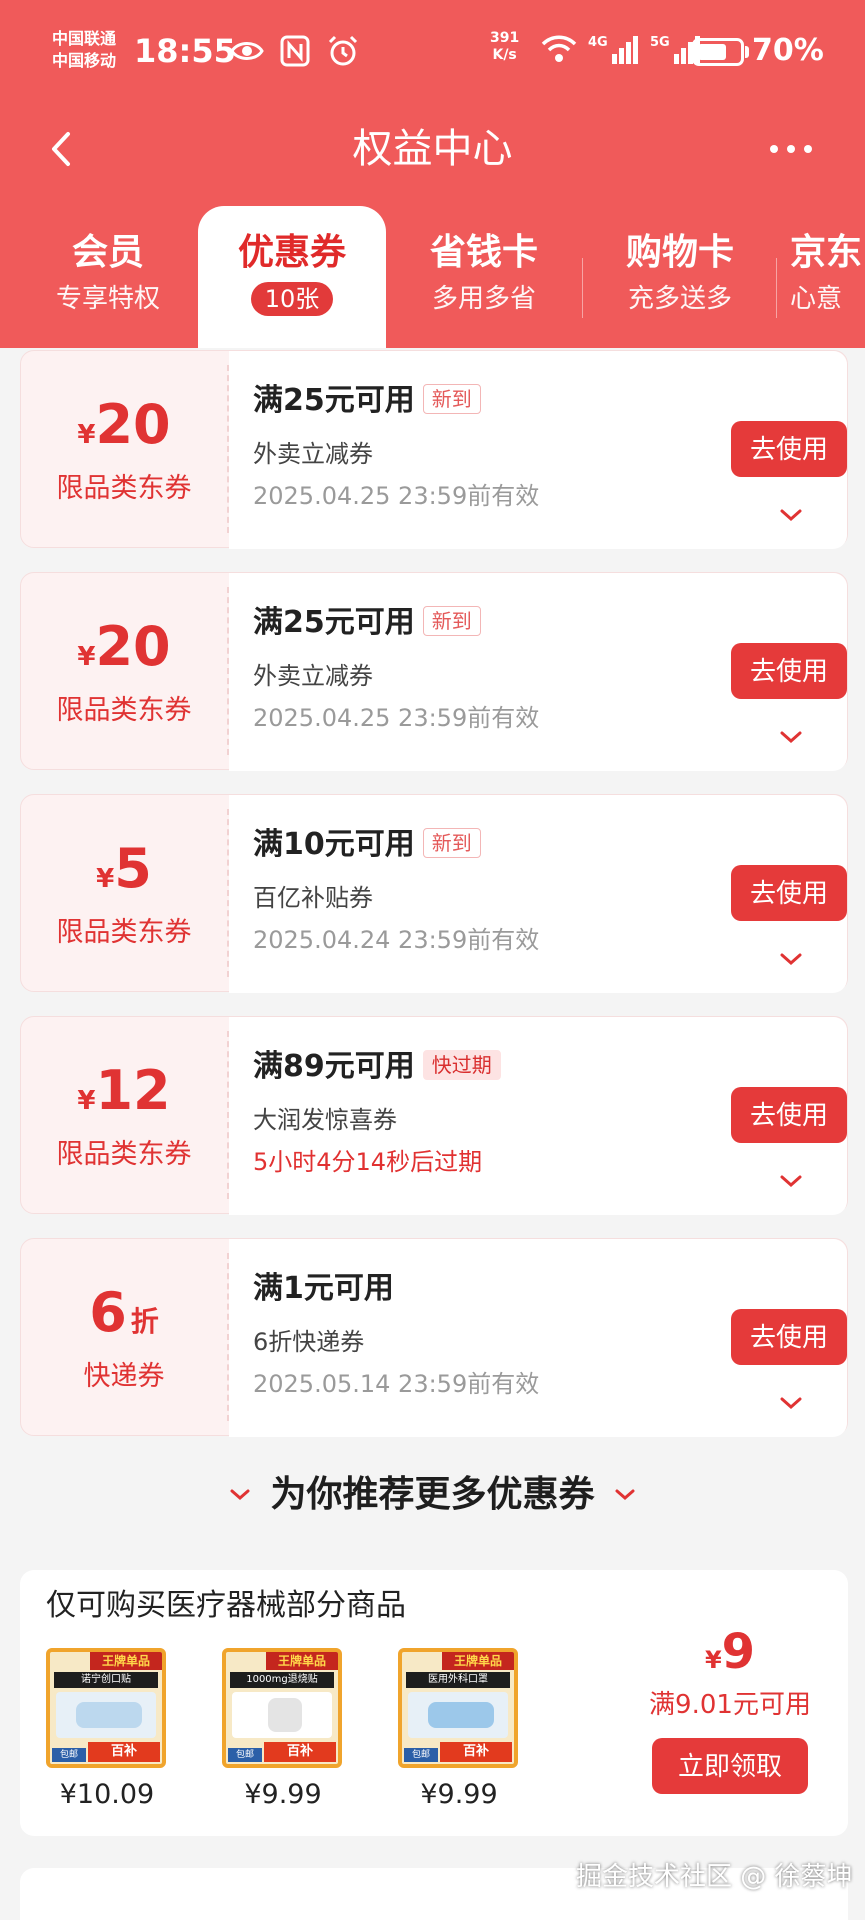 The width and height of the screenshot is (865, 1920). Describe the element at coordinates (124, 1752) in the screenshot. I see `subsidy-badge: 百补` at that location.